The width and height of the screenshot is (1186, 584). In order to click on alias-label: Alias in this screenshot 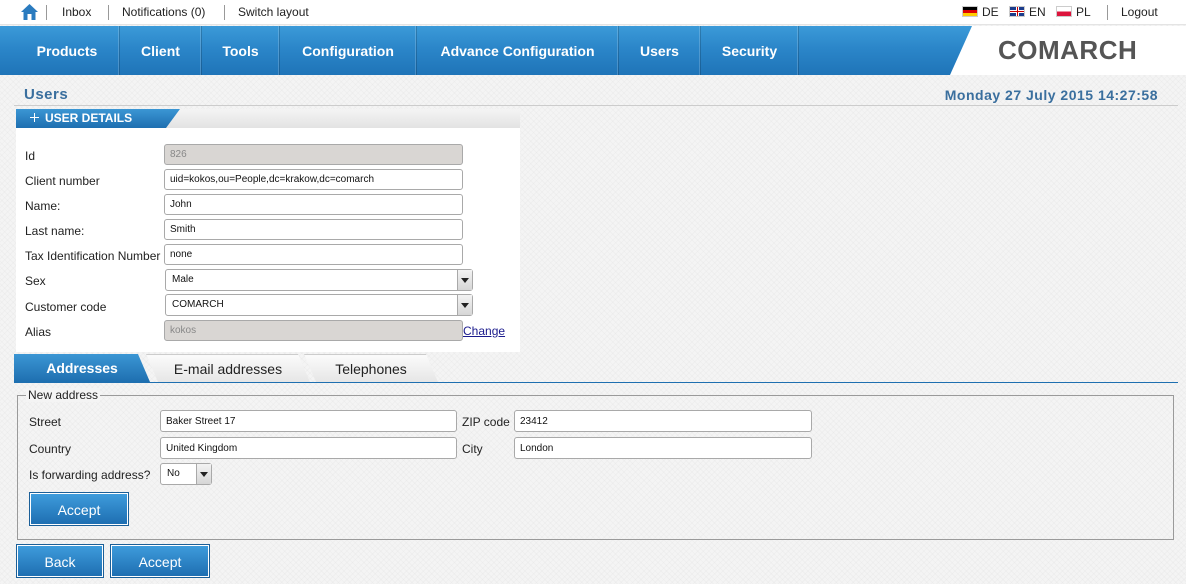, I will do `click(38, 332)`.